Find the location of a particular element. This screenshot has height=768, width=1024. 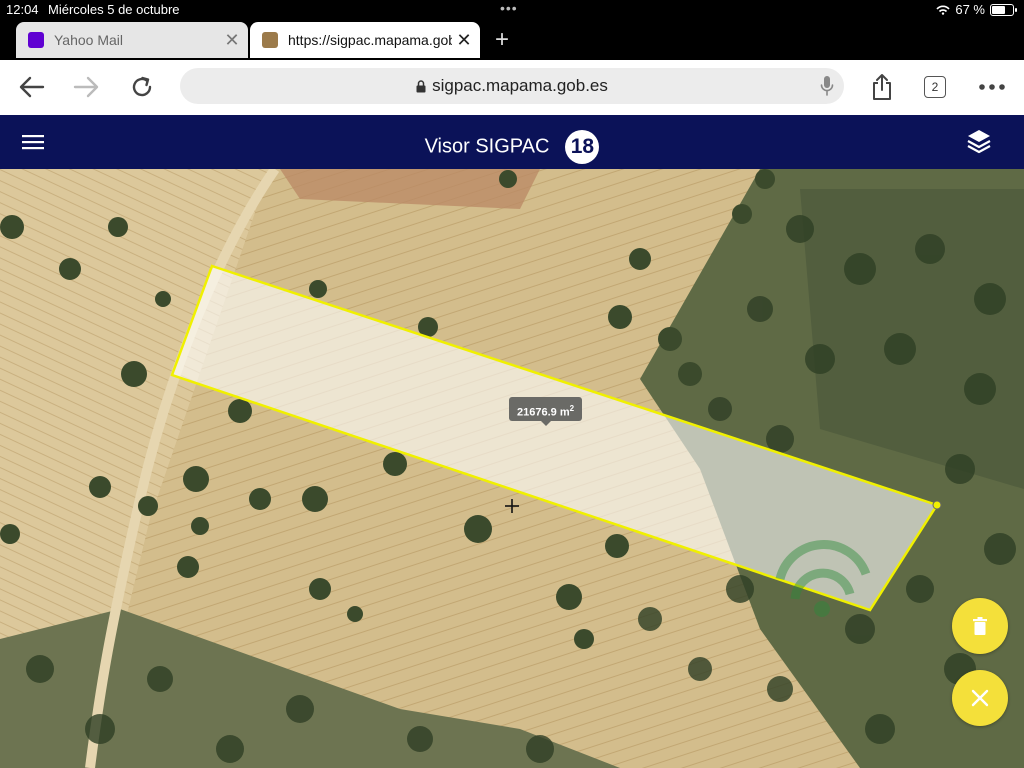

reload-button is located at coordinates (142, 87).